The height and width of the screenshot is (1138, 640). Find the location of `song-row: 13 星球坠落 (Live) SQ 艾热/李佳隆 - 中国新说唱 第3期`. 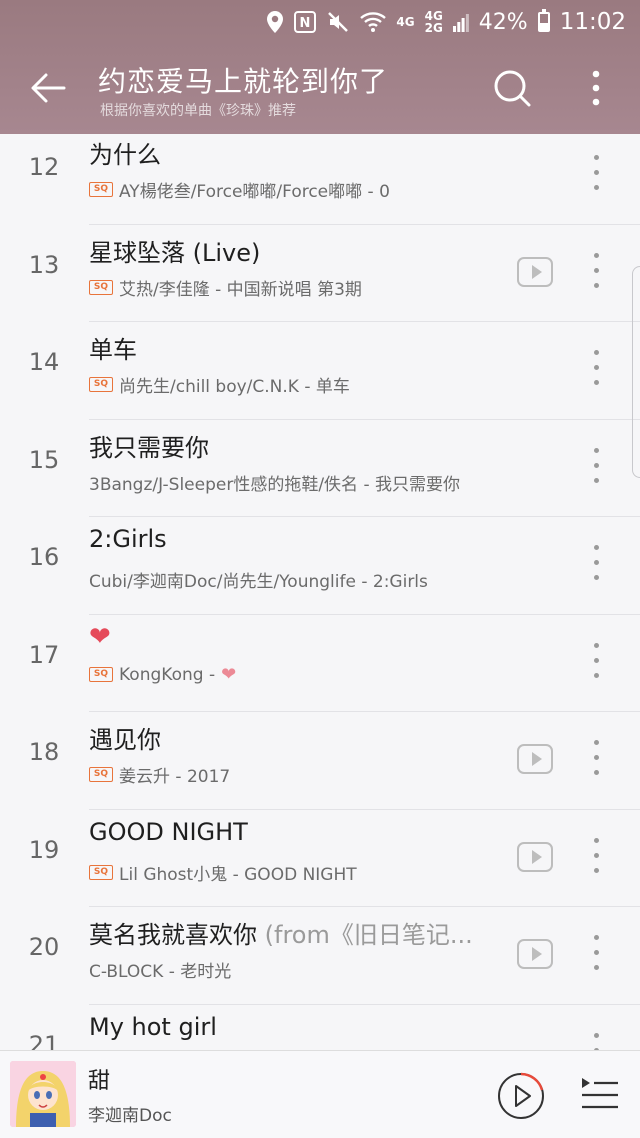

song-row: 13 星球坠落 (Live) SQ 艾热/李佳隆 - 中国新说唱 第3期 is located at coordinates (320, 273).